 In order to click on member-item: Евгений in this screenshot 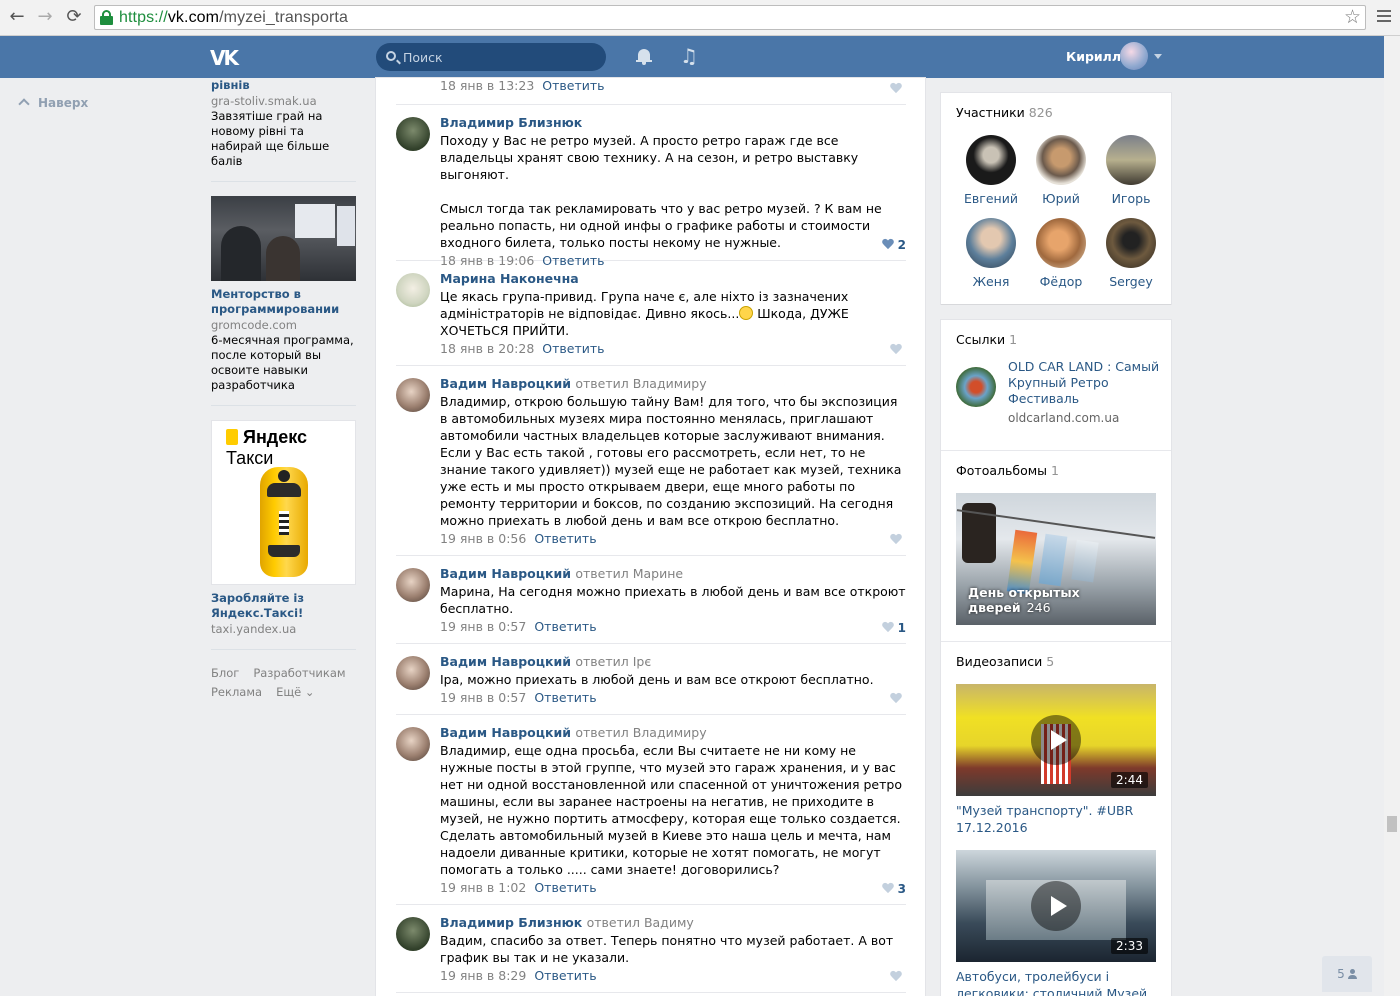, I will do `click(991, 176)`.